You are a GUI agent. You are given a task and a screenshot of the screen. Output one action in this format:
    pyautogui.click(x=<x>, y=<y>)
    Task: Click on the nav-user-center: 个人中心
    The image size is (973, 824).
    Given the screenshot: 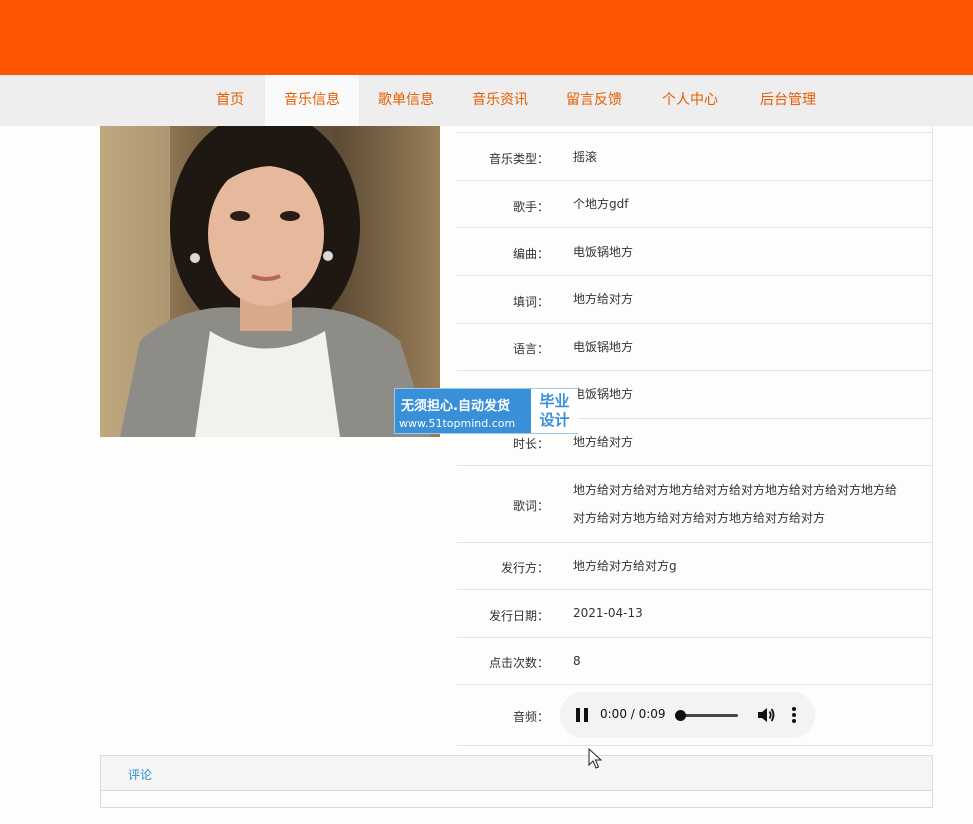 What is the action you would take?
    pyautogui.click(x=690, y=100)
    